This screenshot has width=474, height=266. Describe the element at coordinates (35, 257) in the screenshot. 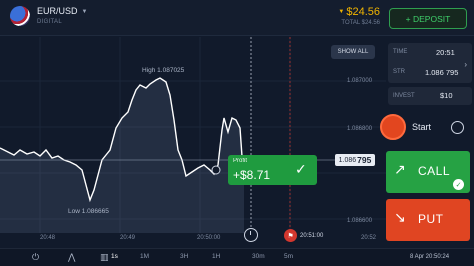

I see `bell-icon: ⏻` at that location.